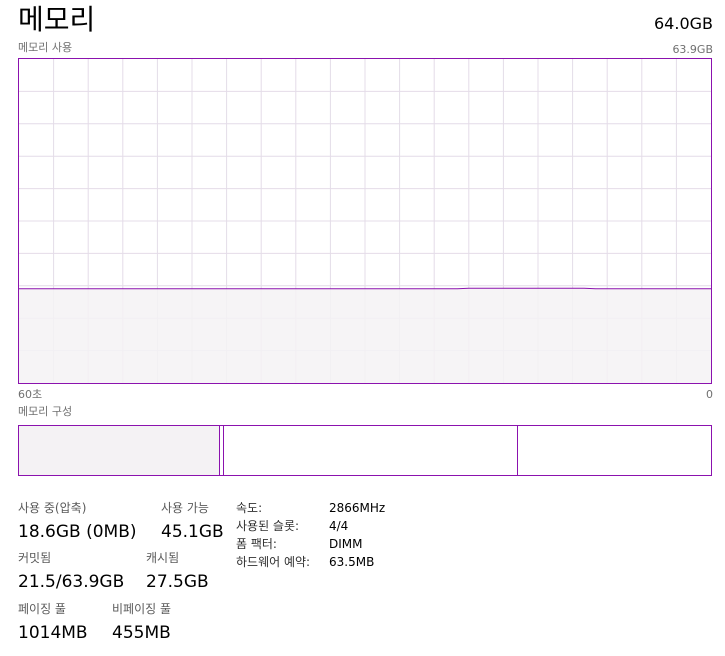 Image resolution: width=725 pixels, height=656 pixels. Describe the element at coordinates (35, 558) in the screenshot. I see `committed-label: 커밋됨` at that location.